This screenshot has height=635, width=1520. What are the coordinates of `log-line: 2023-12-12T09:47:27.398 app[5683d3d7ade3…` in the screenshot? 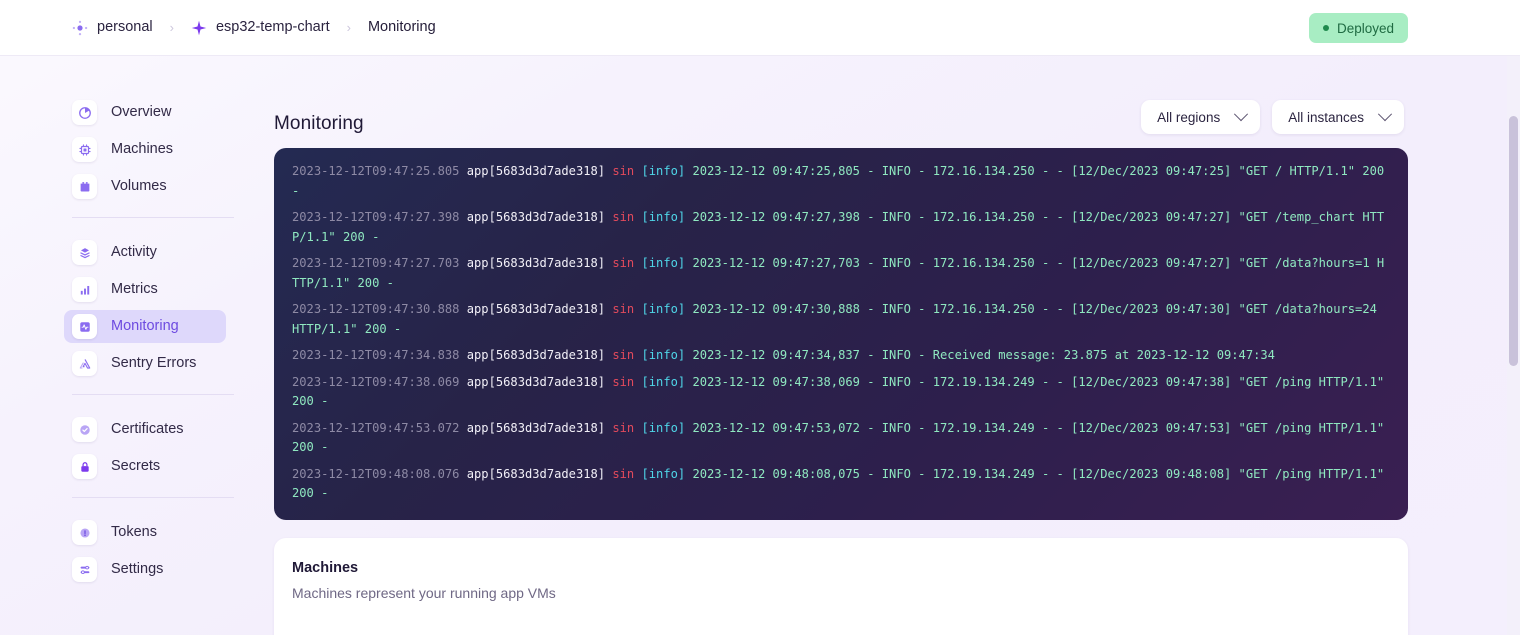 It's located at (841, 227).